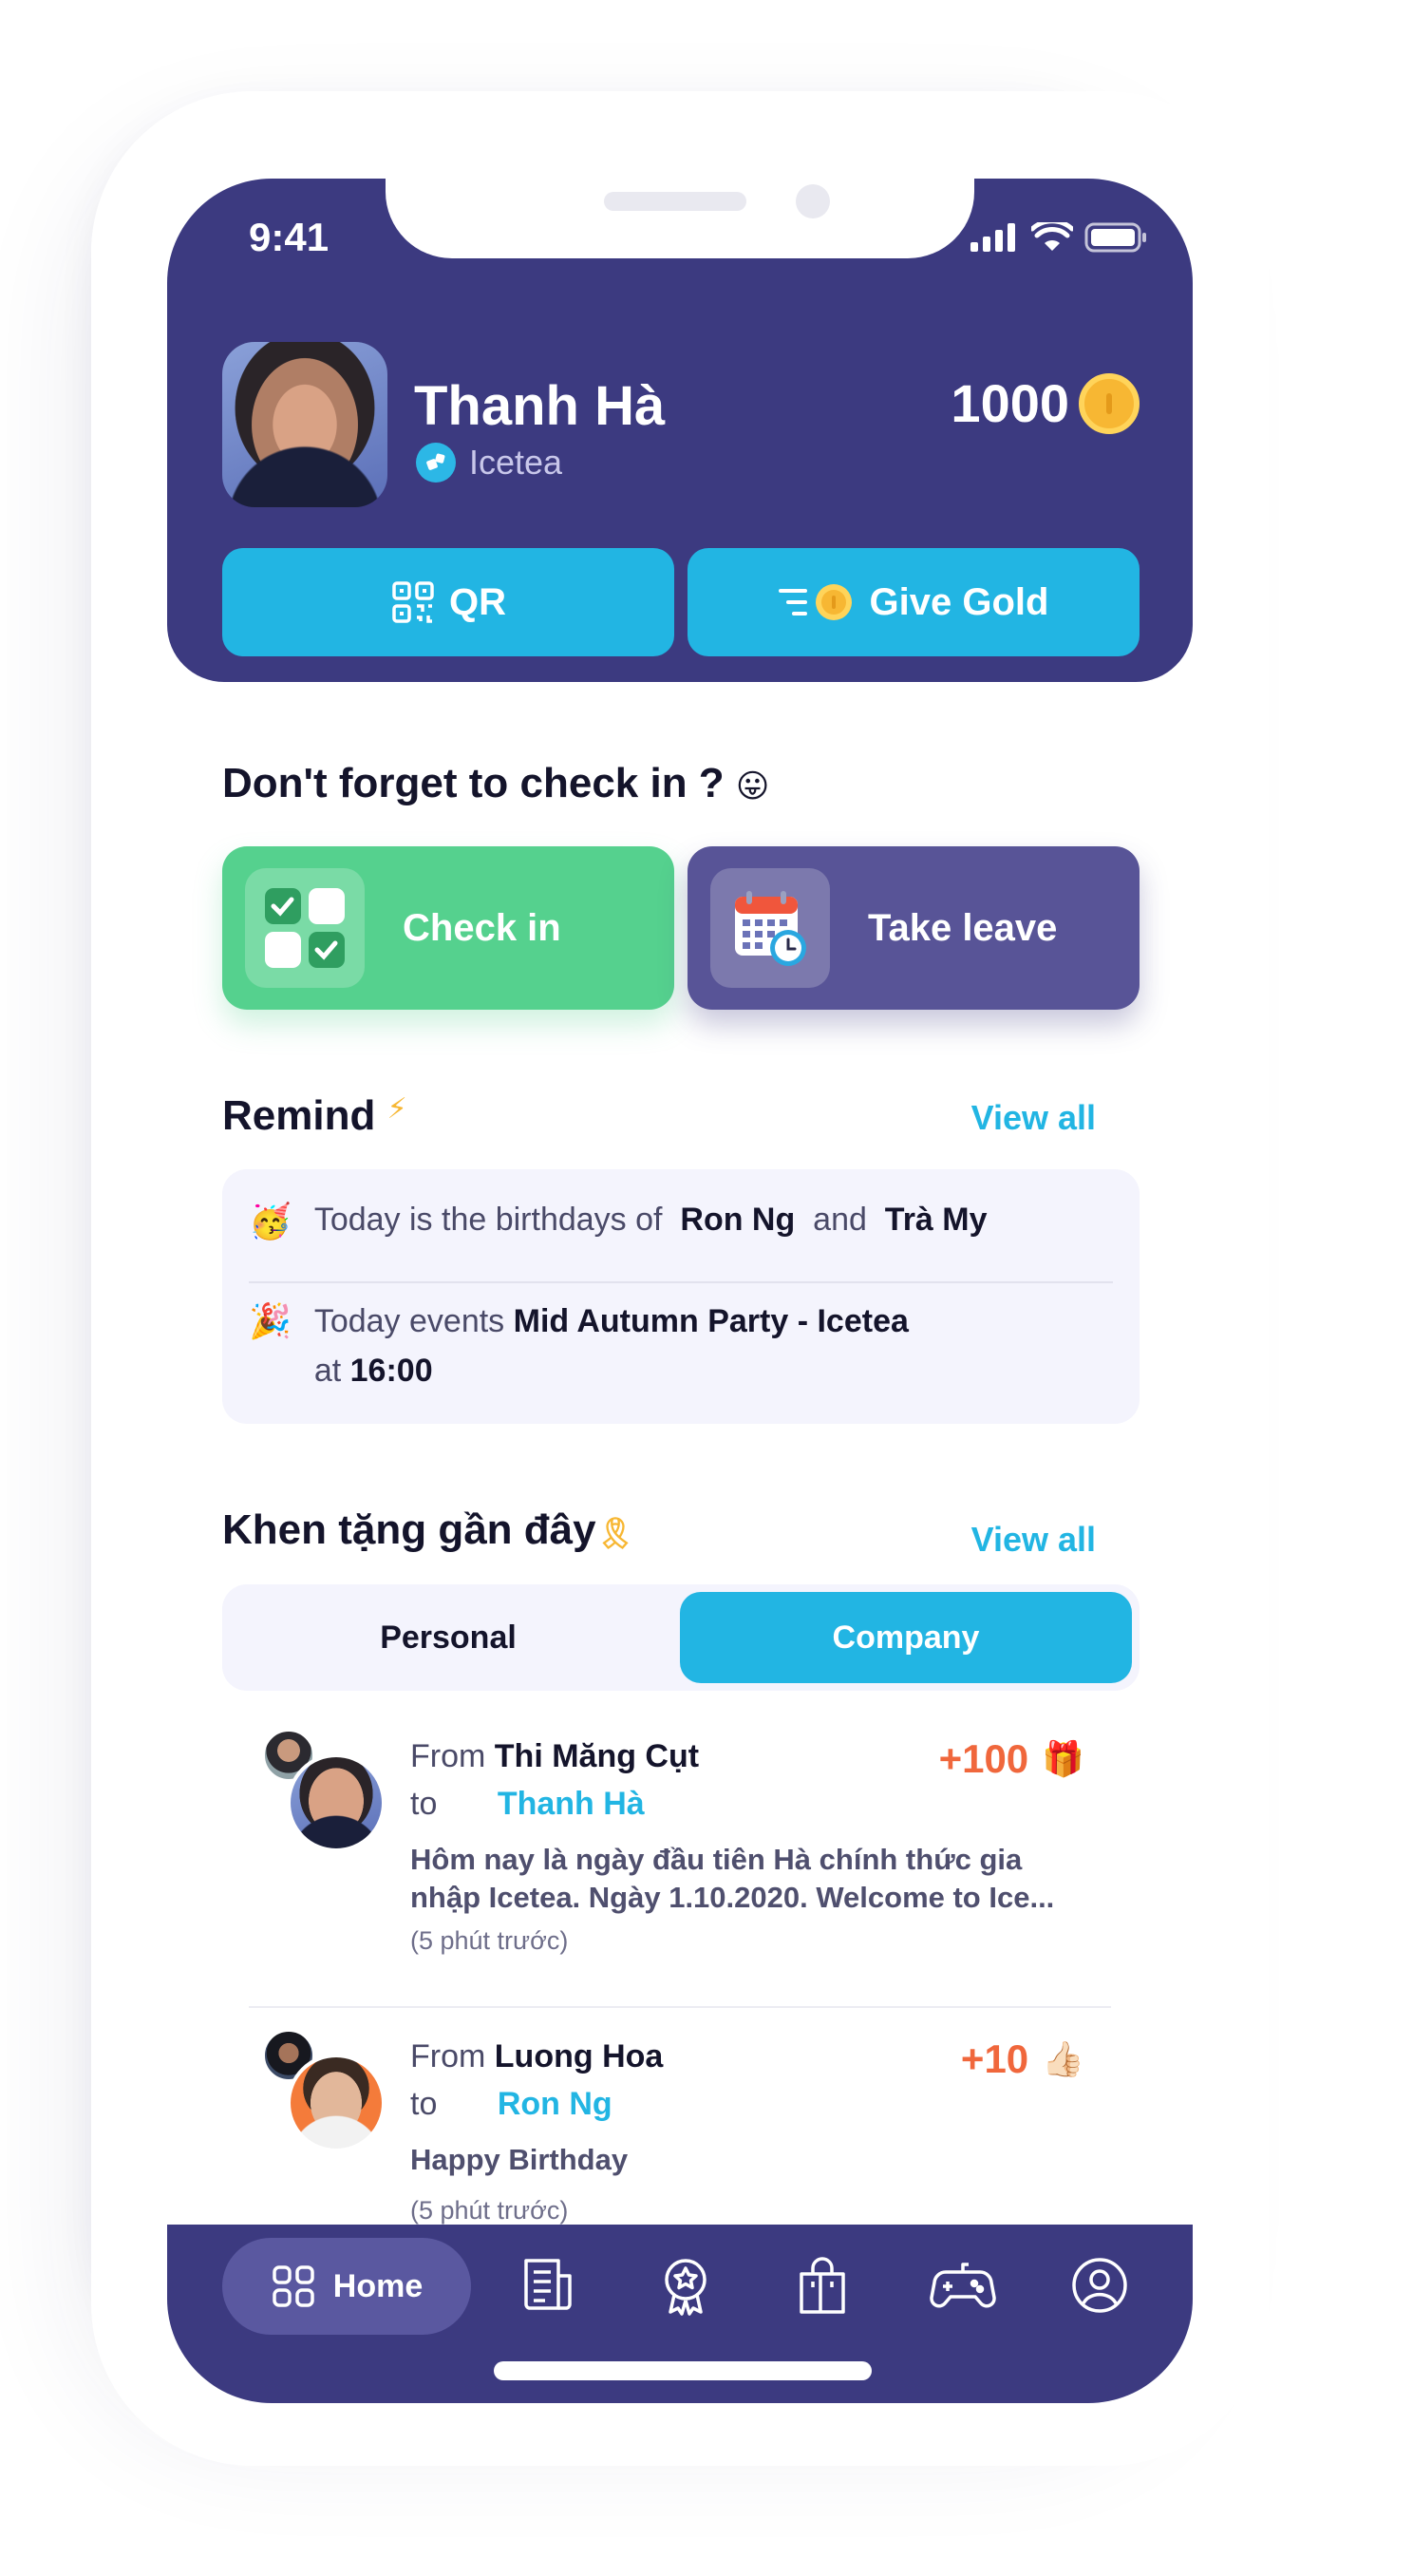 The image size is (1413, 2576). What do you see at coordinates (1033, 1118) in the screenshot?
I see `remind-view-all-link: View all` at bounding box center [1033, 1118].